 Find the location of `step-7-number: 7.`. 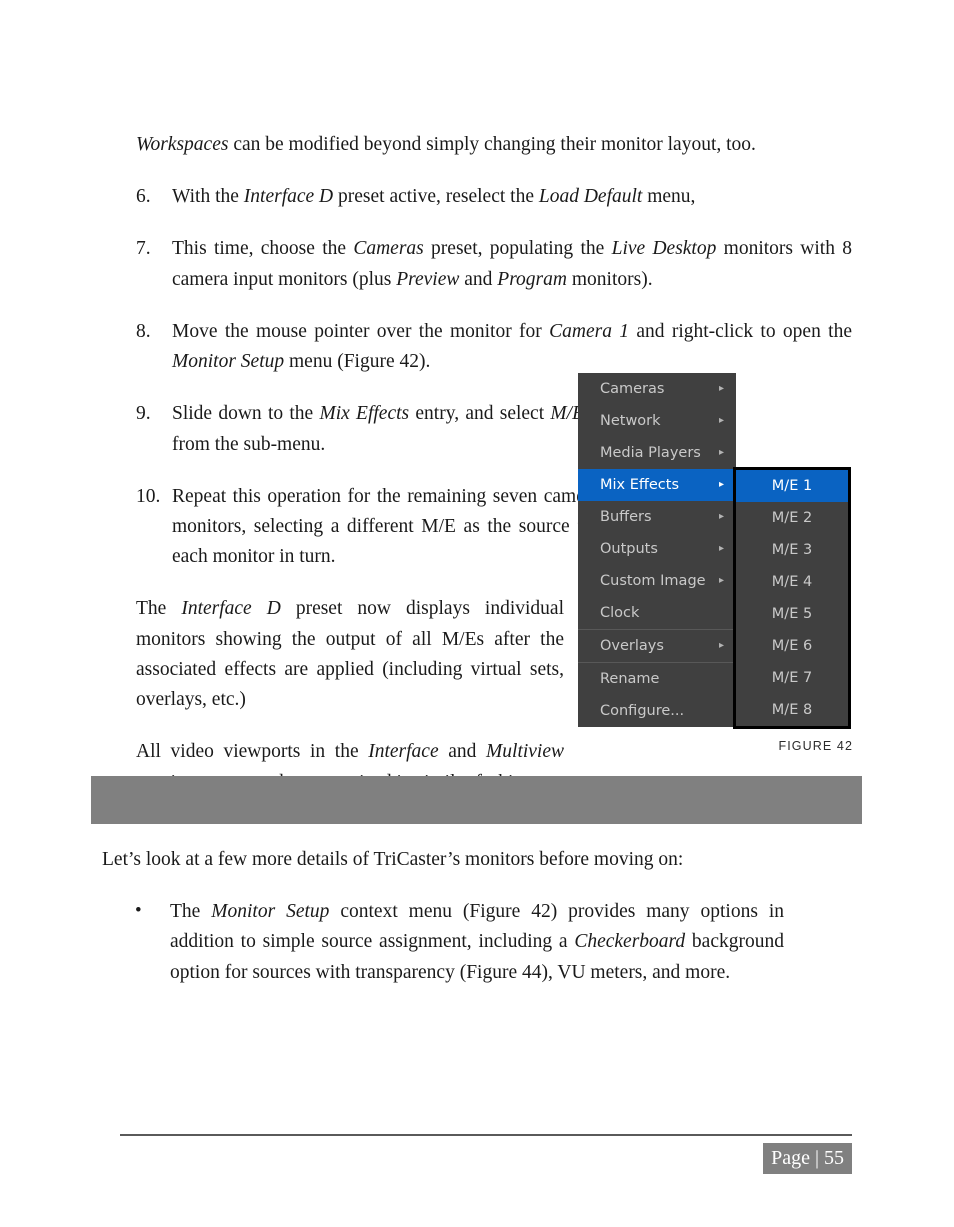

step-7-number: 7. is located at coordinates (143, 249).